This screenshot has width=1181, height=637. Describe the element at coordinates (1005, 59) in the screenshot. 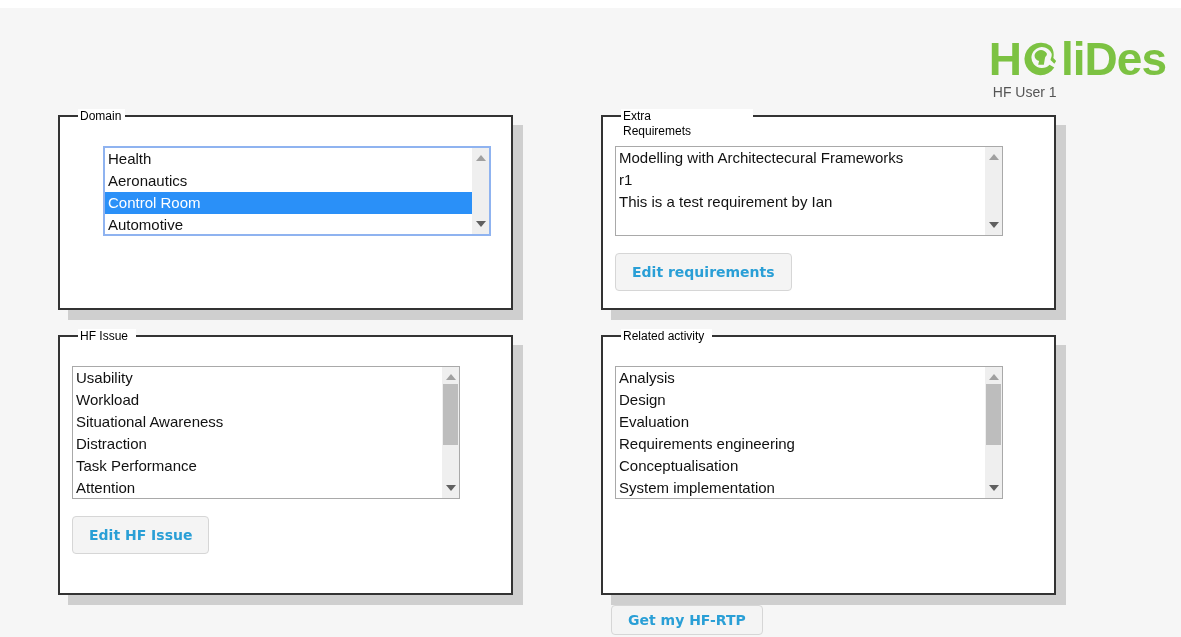

I see `logo-text: H` at that location.